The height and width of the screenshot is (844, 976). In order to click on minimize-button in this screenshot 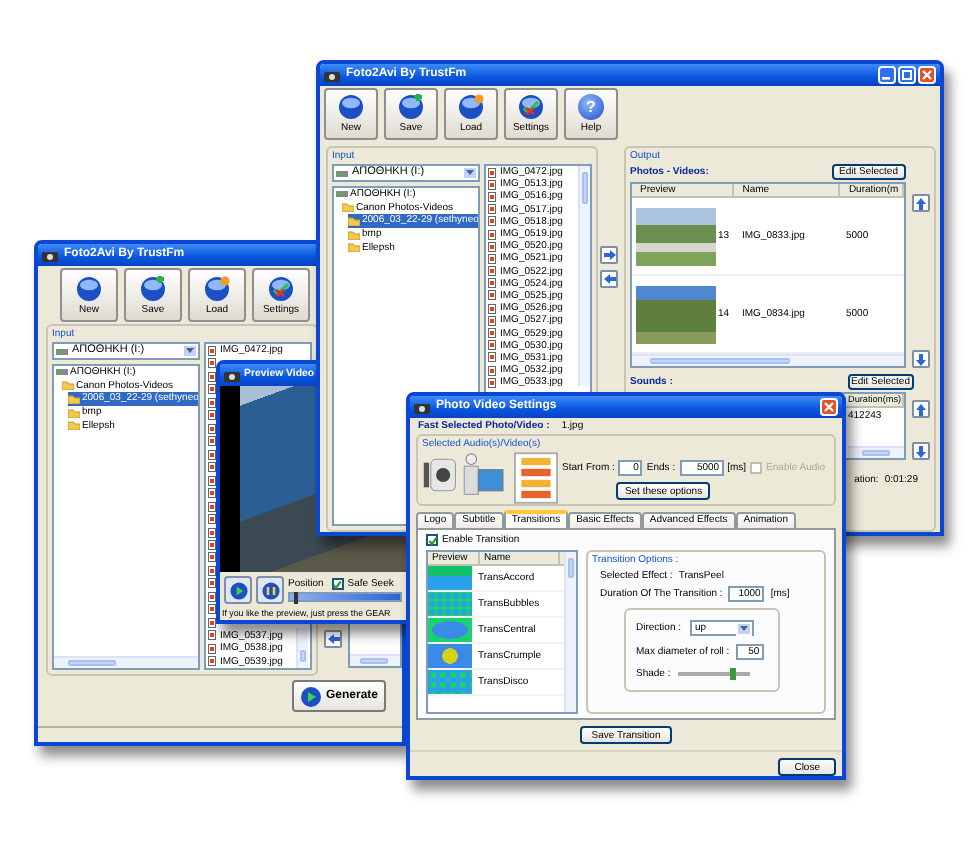, I will do `click(887, 75)`.